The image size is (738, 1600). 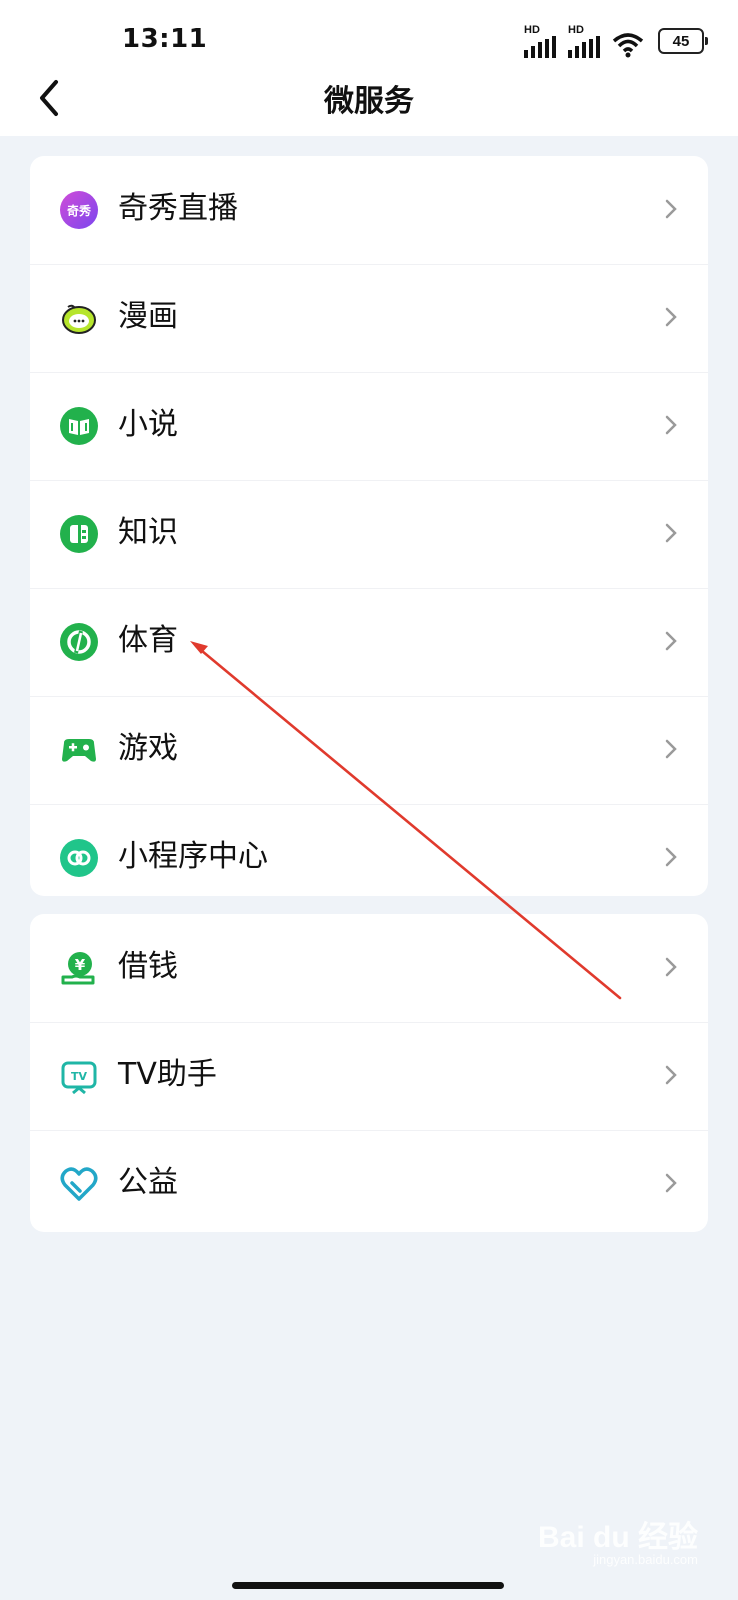 What do you see at coordinates (645, 1559) in the screenshot?
I see `baidu-watermark-url: jingyan.baidu.com` at bounding box center [645, 1559].